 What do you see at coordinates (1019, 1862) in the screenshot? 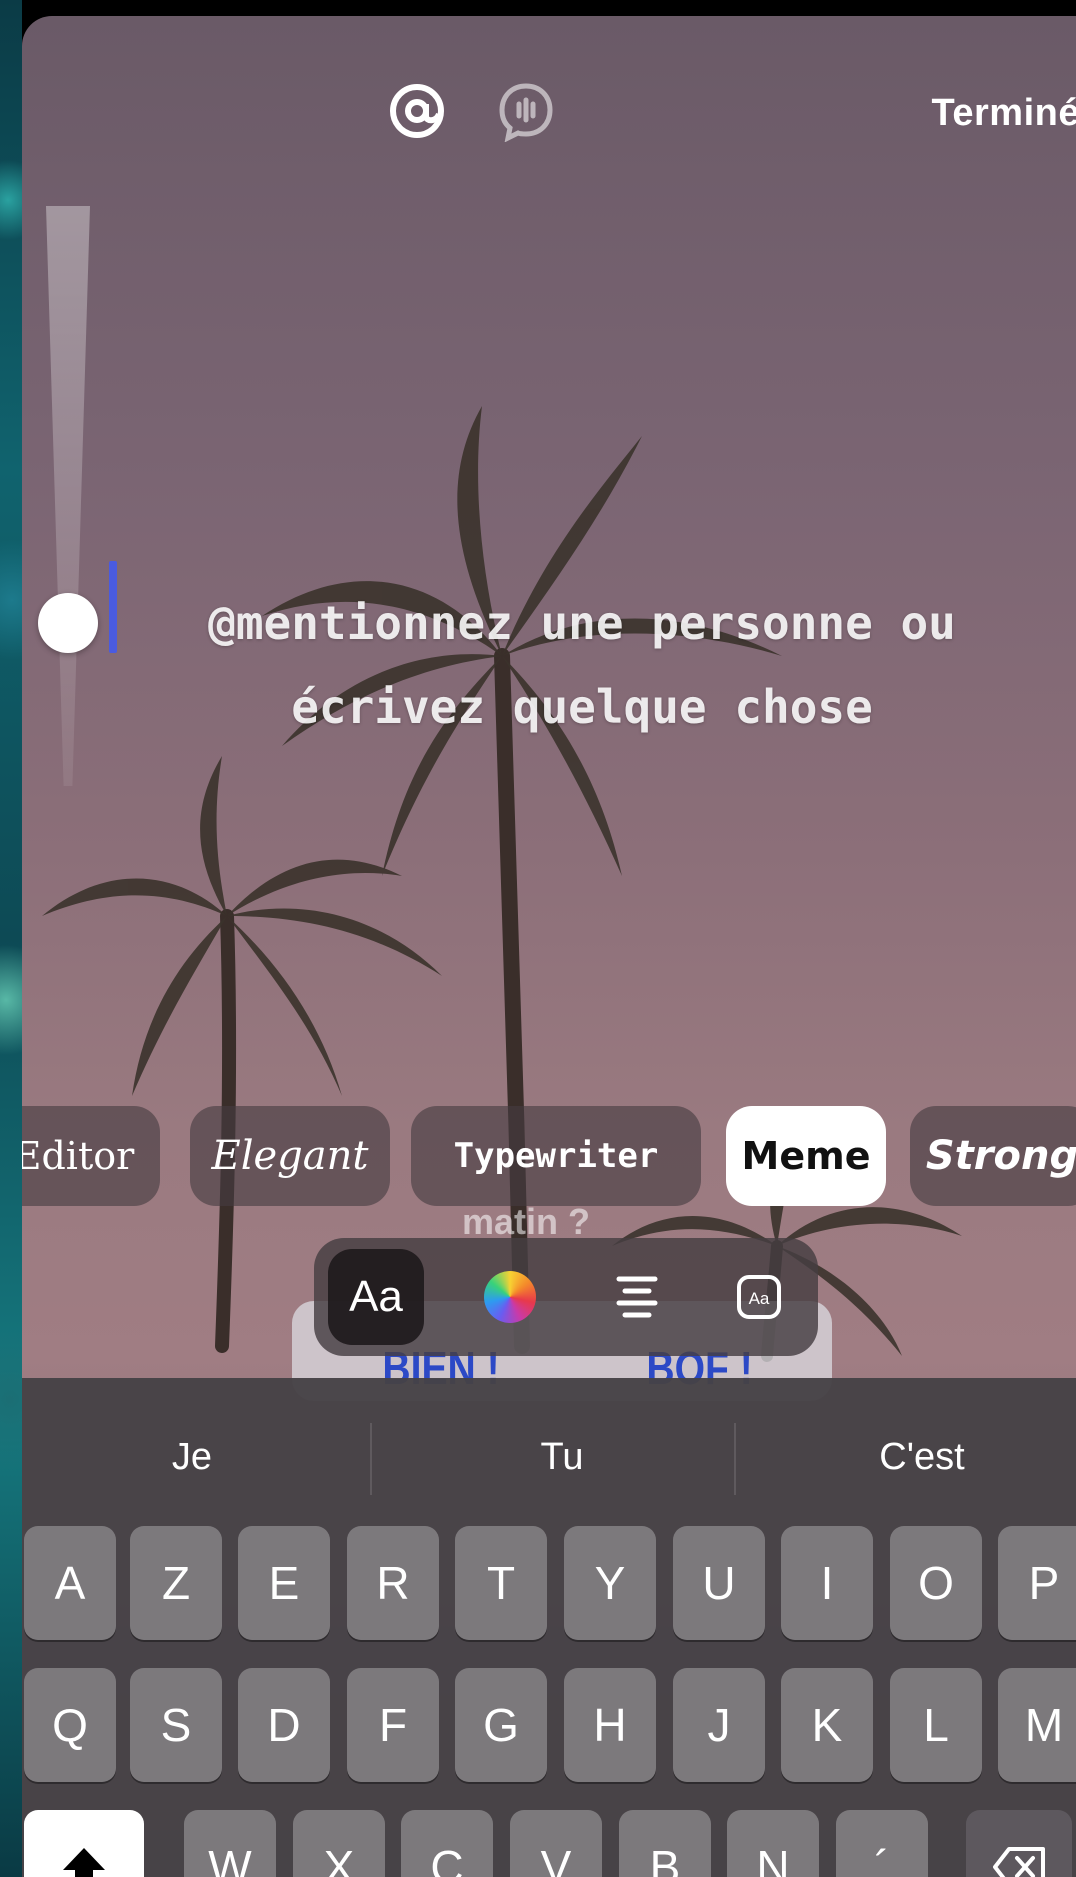
I see `backspace-icon` at bounding box center [1019, 1862].